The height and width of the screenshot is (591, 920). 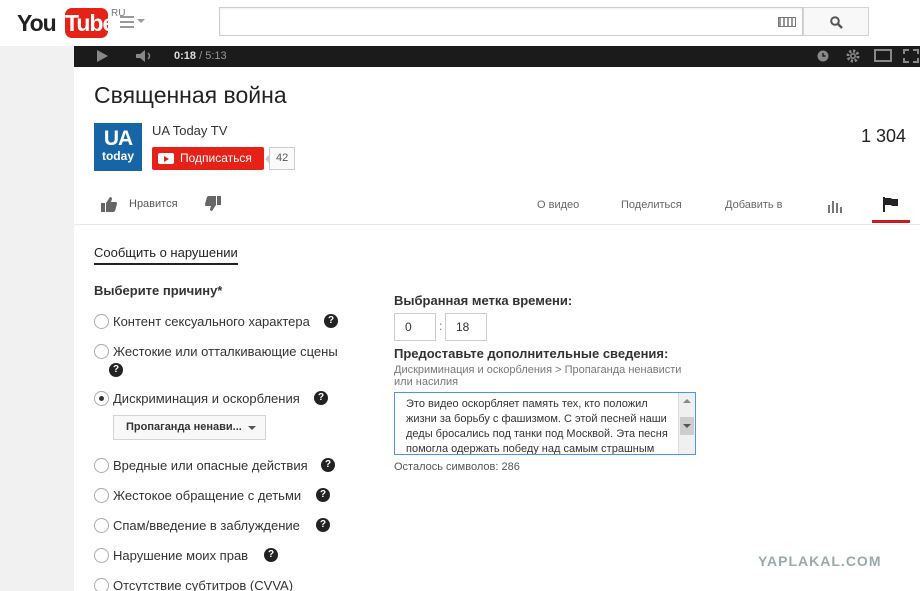 I want to click on tab-about: О видео, so click(x=558, y=205).